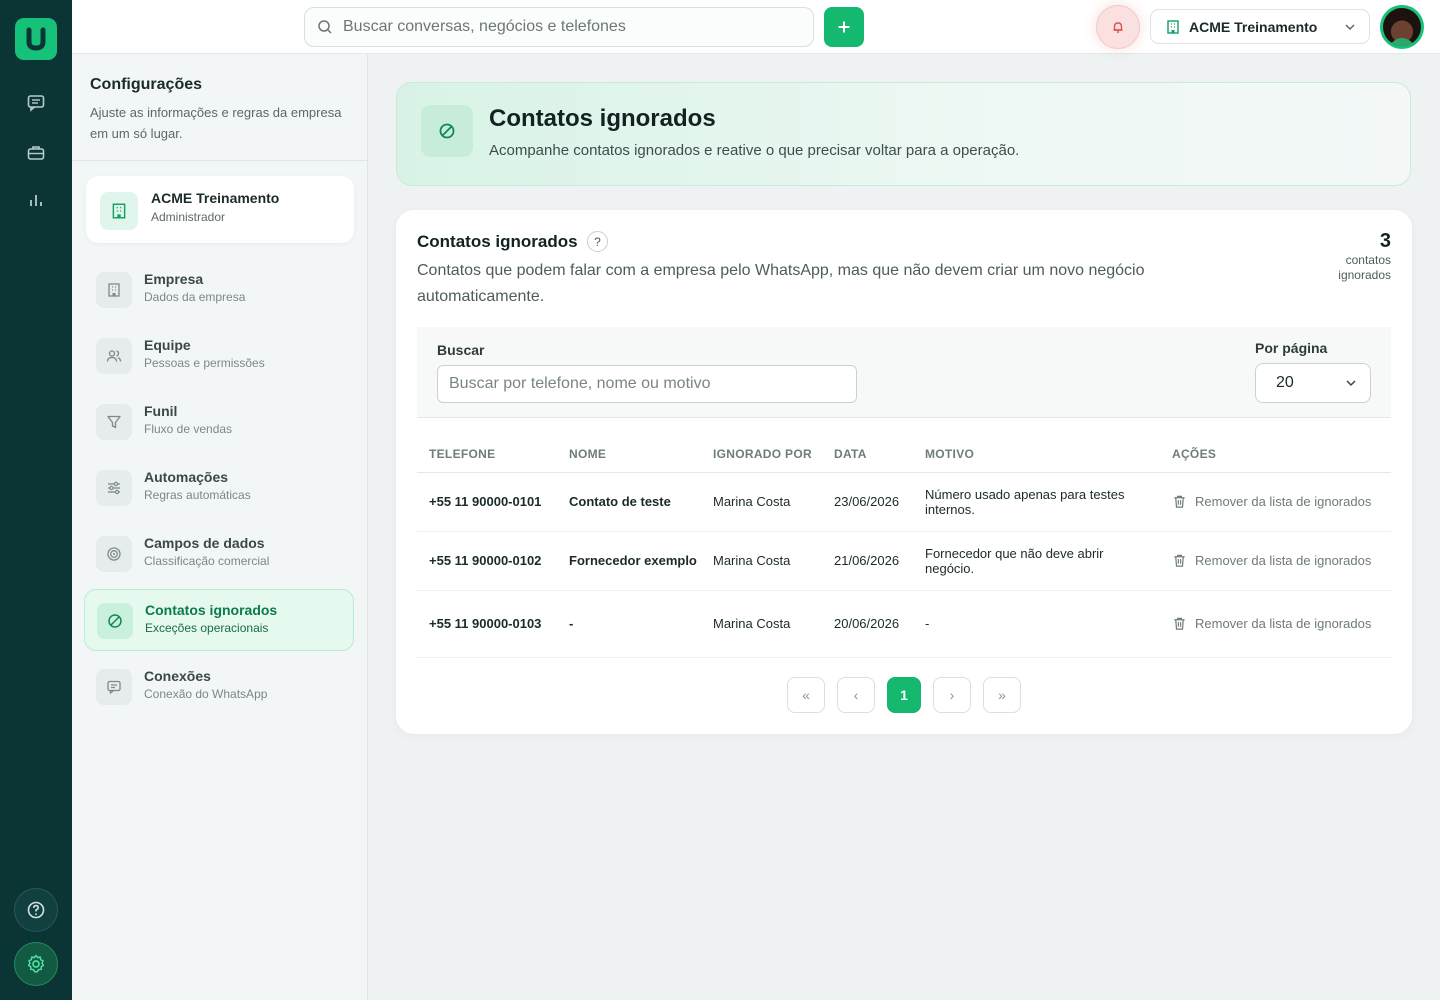 The width and height of the screenshot is (1440, 1000). What do you see at coordinates (36, 153) in the screenshot?
I see `briefcase-icon` at bounding box center [36, 153].